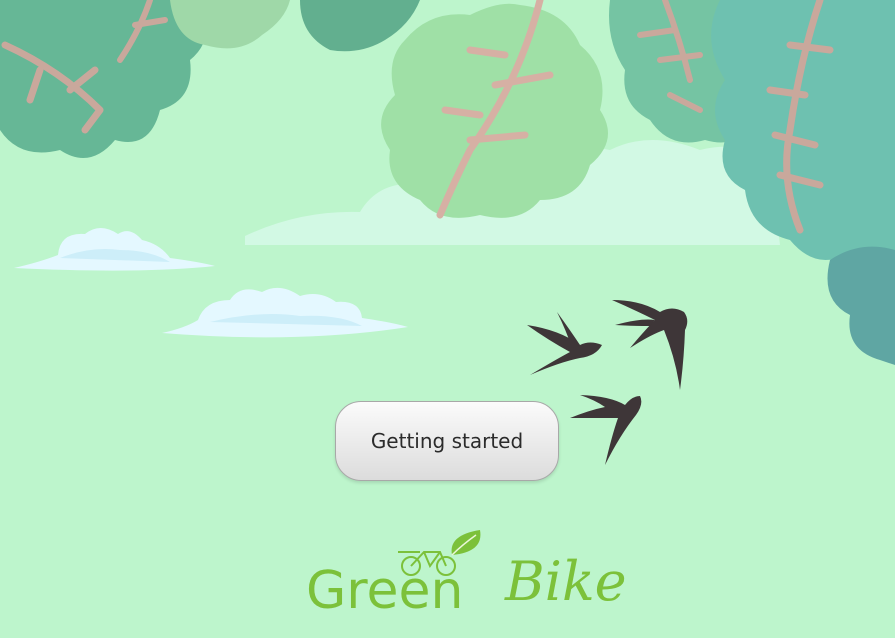 The image size is (895, 638). What do you see at coordinates (466, 575) in the screenshot?
I see `brand-logo: Green Bike` at bounding box center [466, 575].